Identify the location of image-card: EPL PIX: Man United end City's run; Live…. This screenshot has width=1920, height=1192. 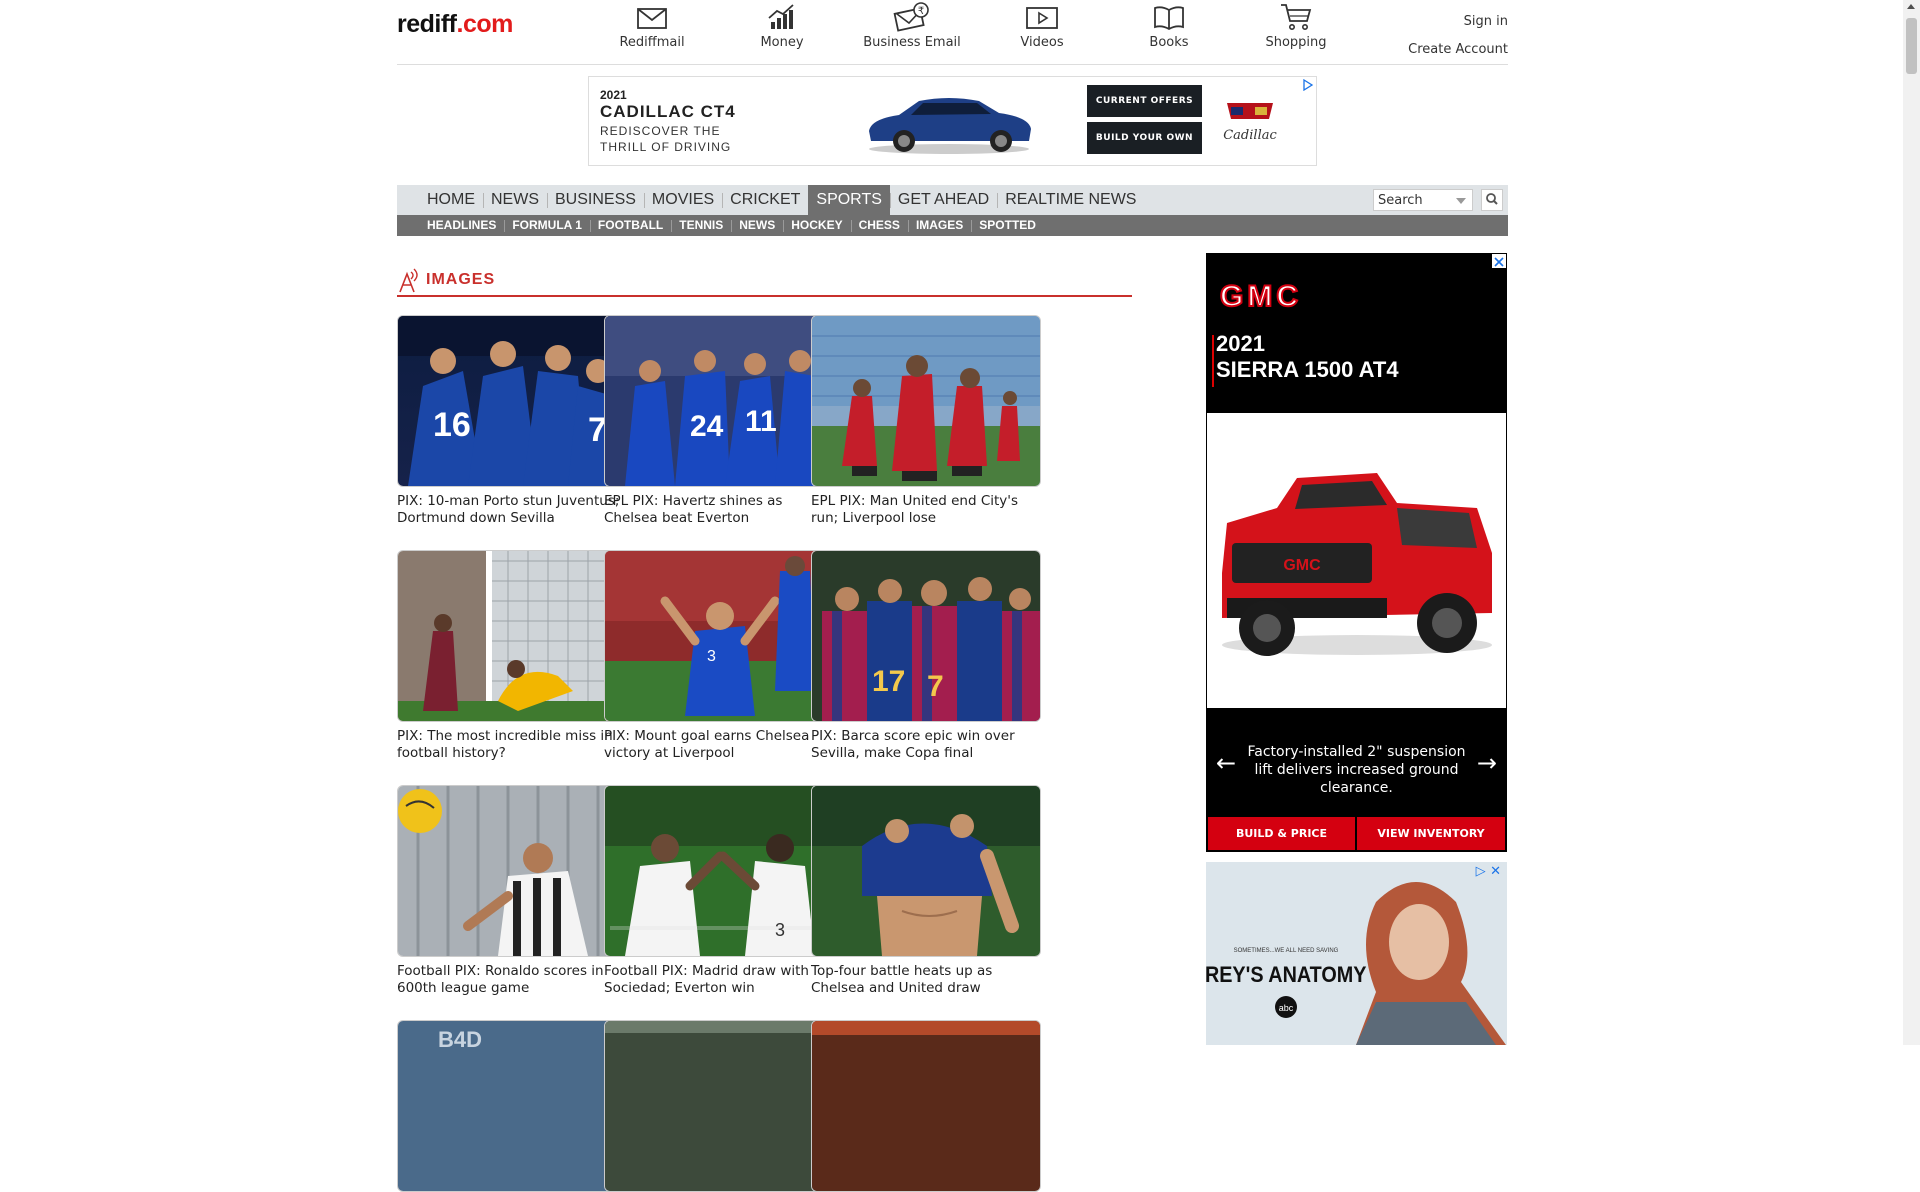
(926, 421).